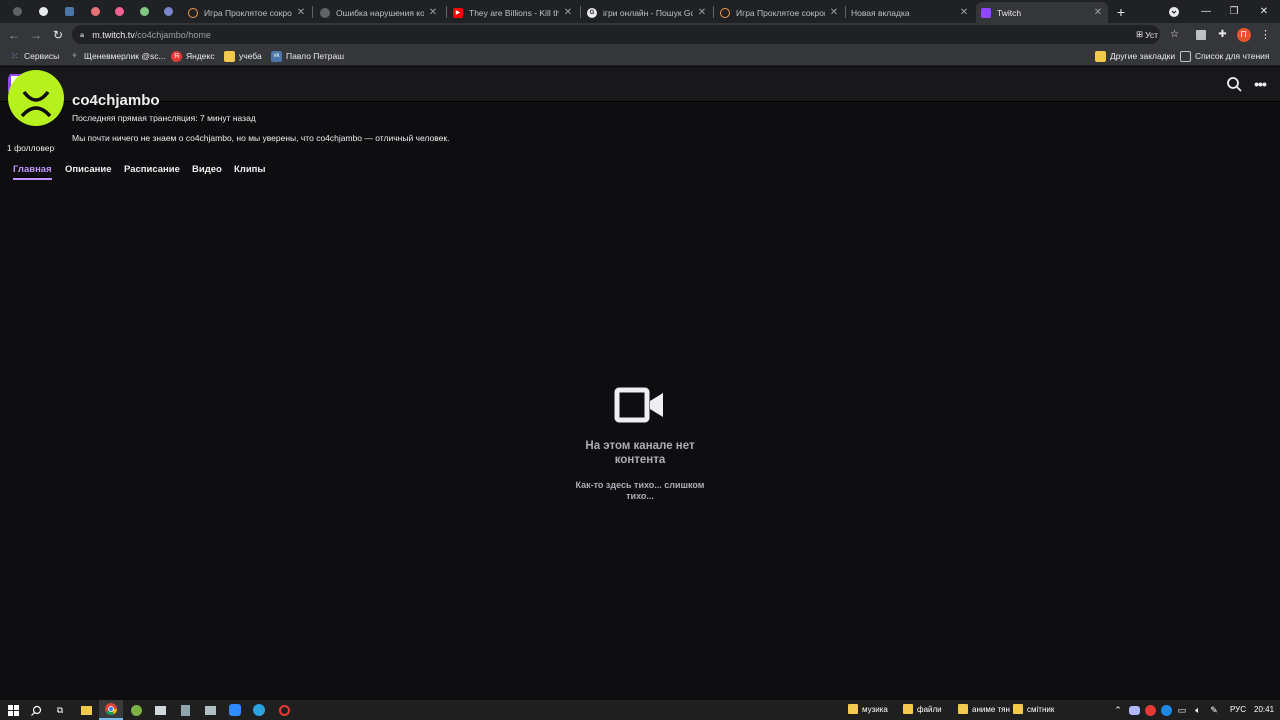 This screenshot has height=720, width=1280. What do you see at coordinates (868, 709) in the screenshot?
I see `taskbar-folder: музика` at bounding box center [868, 709].